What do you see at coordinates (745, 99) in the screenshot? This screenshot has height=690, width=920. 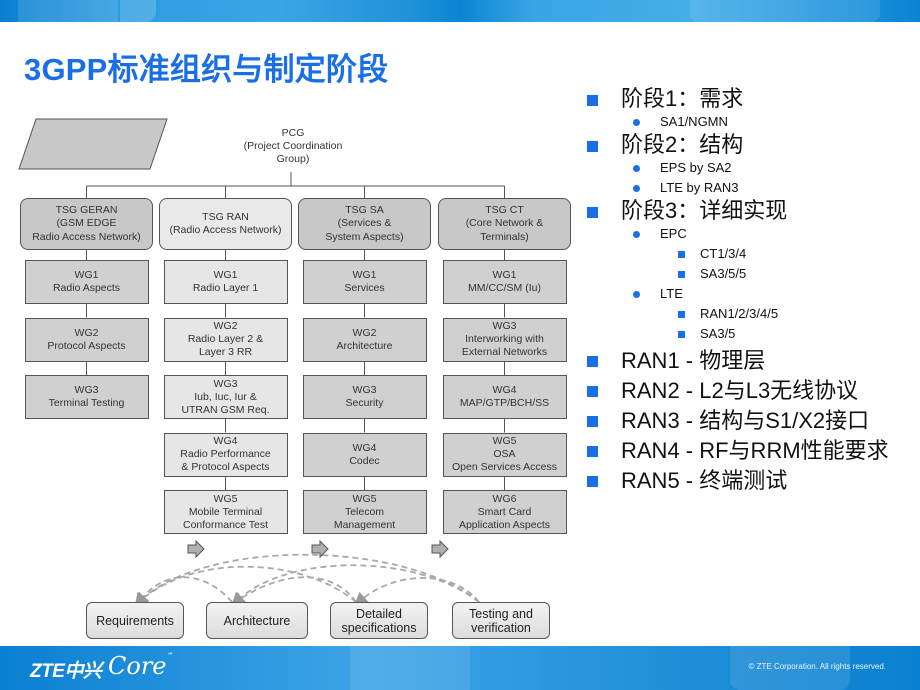 I see `stage-item: 阶段1：需求` at bounding box center [745, 99].